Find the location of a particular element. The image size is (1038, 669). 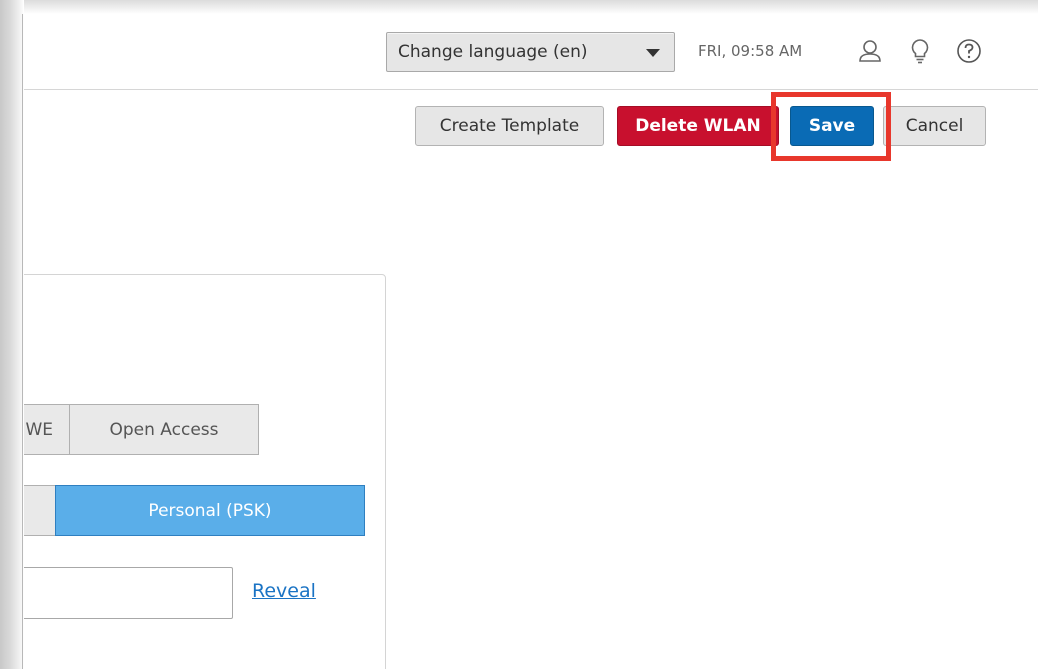

create-template-button: Create Template is located at coordinates (509, 126).